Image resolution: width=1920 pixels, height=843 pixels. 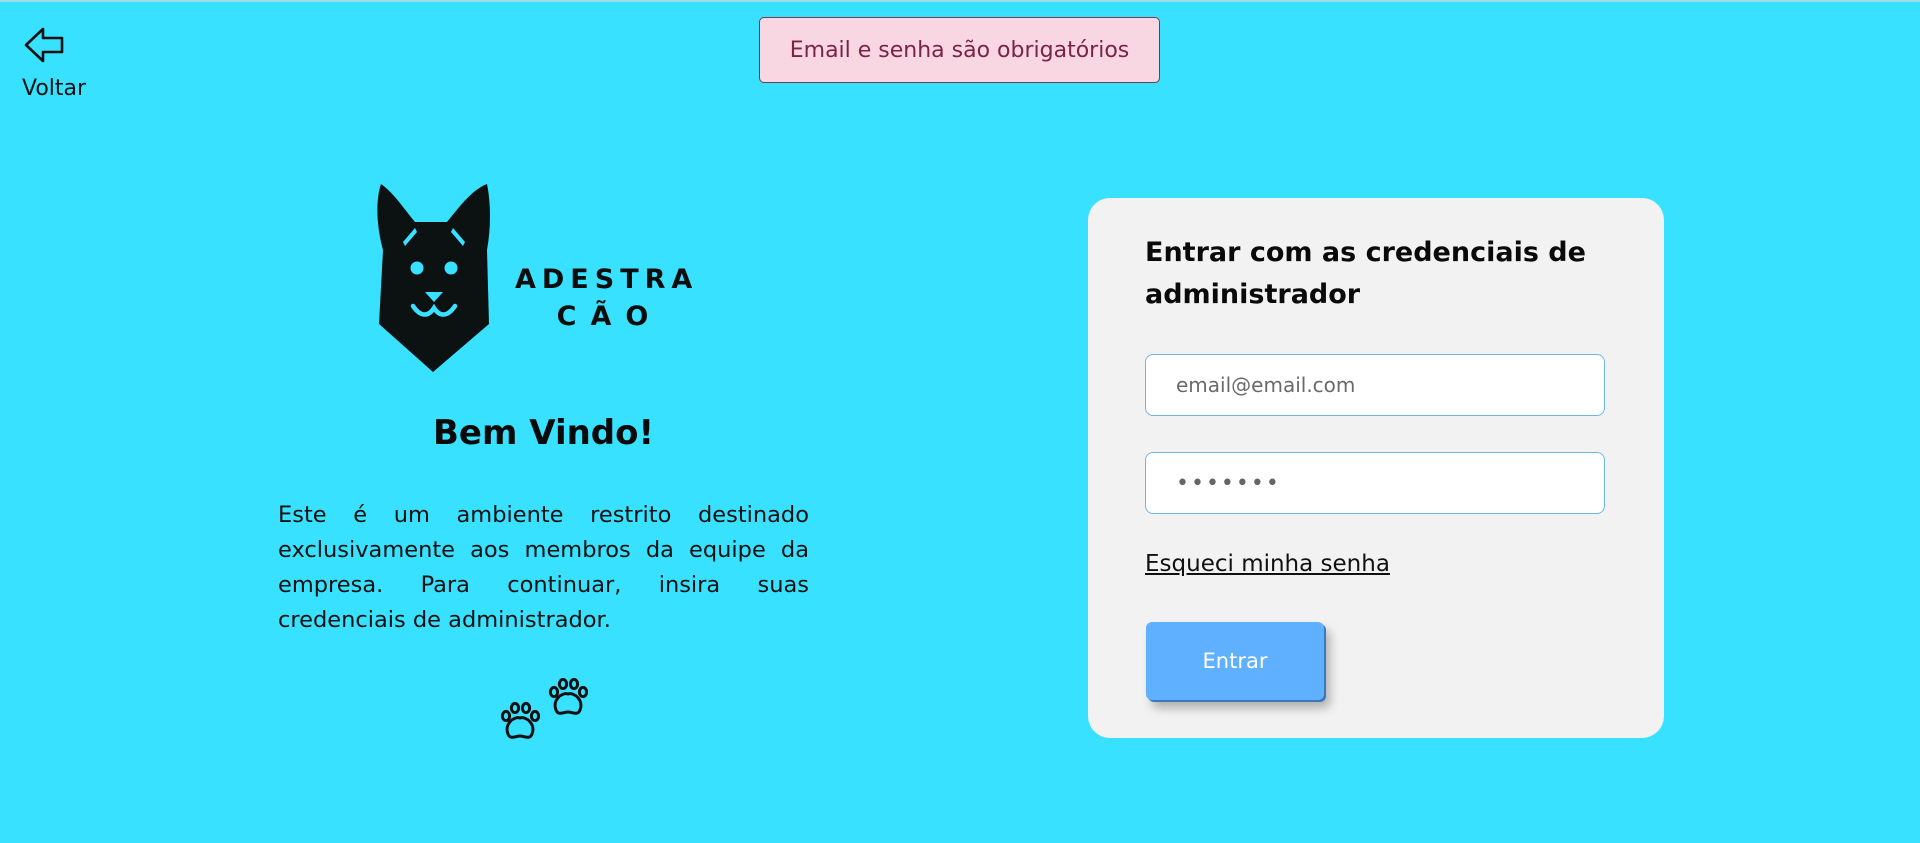 I want to click on dog-head-icon, so click(x=433, y=278).